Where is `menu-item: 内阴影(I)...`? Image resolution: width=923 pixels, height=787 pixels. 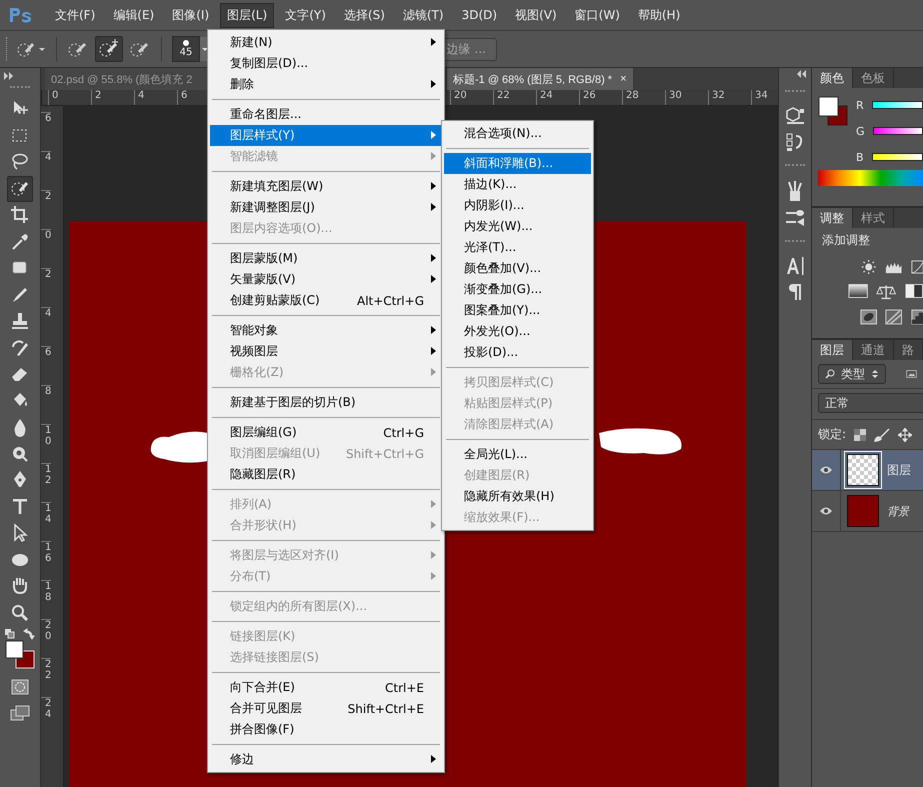
menu-item: 内阴影(I)... is located at coordinates (517, 205).